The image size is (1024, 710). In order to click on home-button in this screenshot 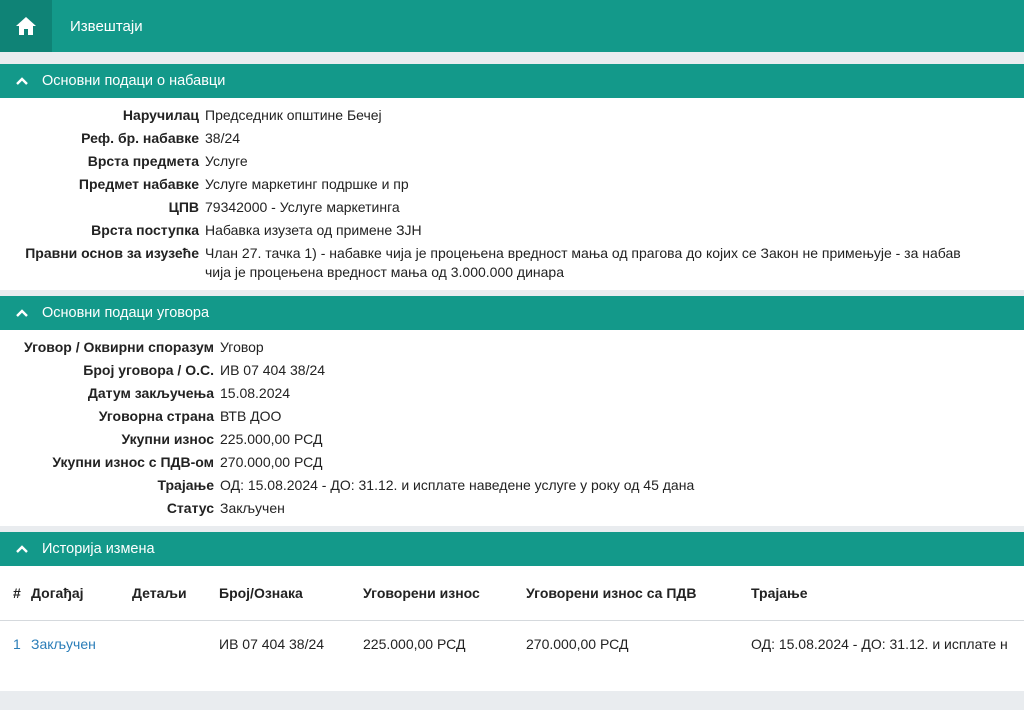, I will do `click(26, 26)`.